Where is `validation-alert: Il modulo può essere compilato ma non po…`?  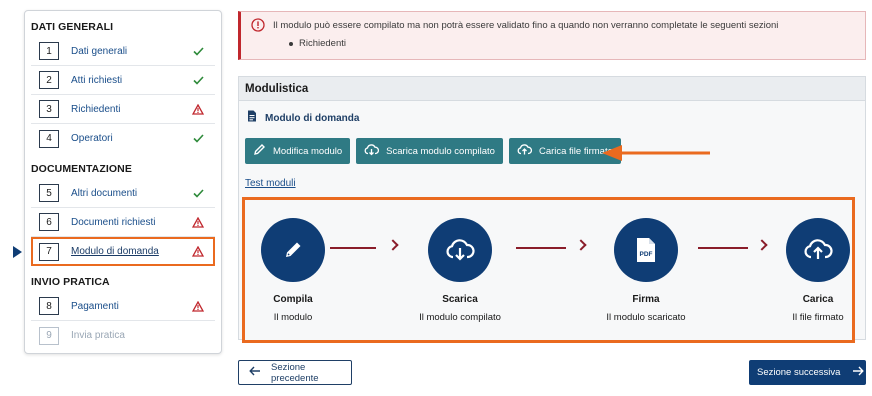
validation-alert: Il modulo può essere compilato ma non po… is located at coordinates (552, 35).